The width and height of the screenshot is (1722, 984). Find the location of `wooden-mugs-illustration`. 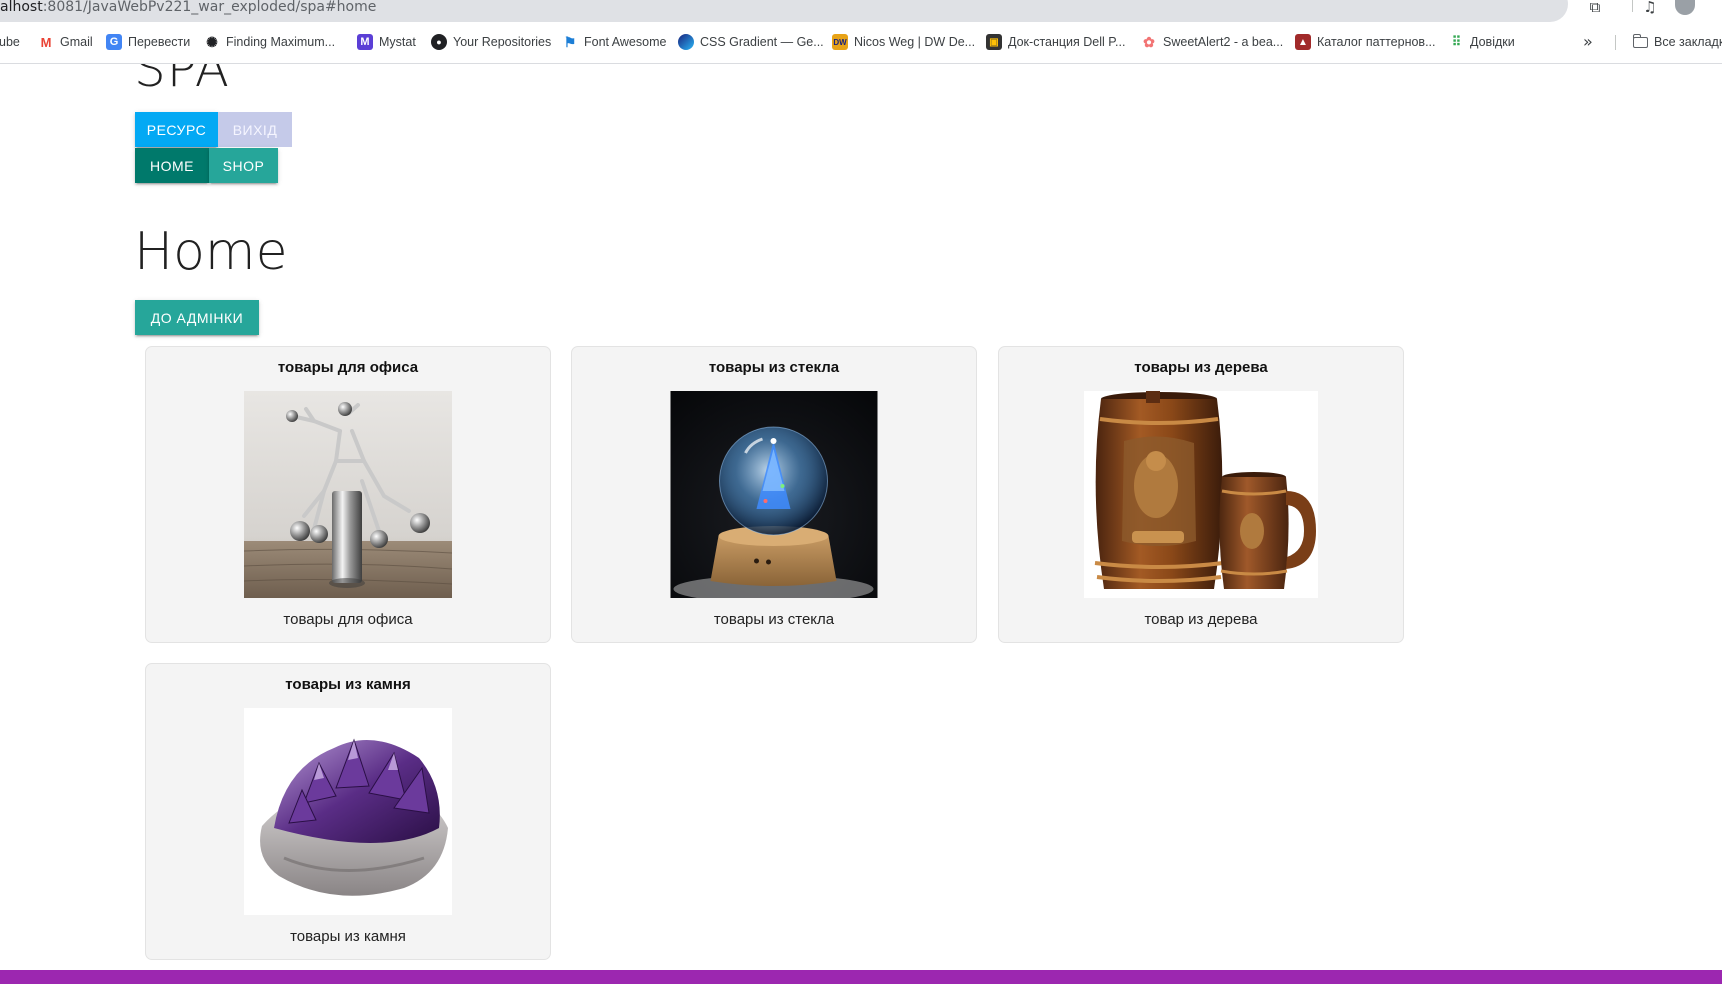

wooden-mugs-illustration is located at coordinates (1201, 494).